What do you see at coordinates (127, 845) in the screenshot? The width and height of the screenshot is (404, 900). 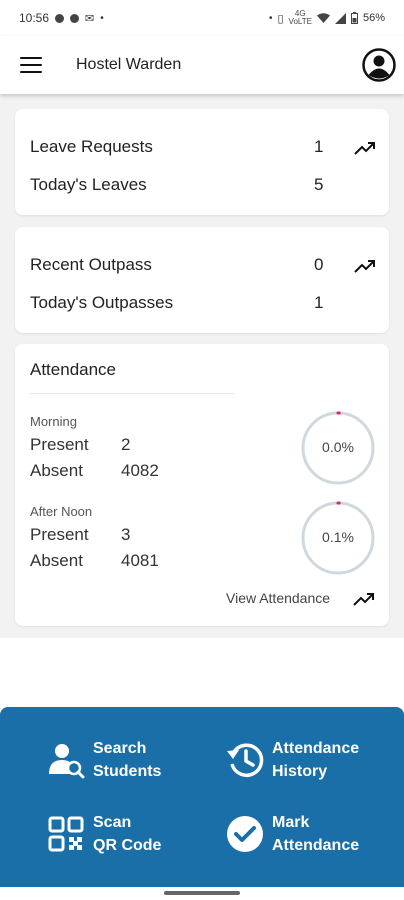 I see `scan-qr-label-2: QR Code` at bounding box center [127, 845].